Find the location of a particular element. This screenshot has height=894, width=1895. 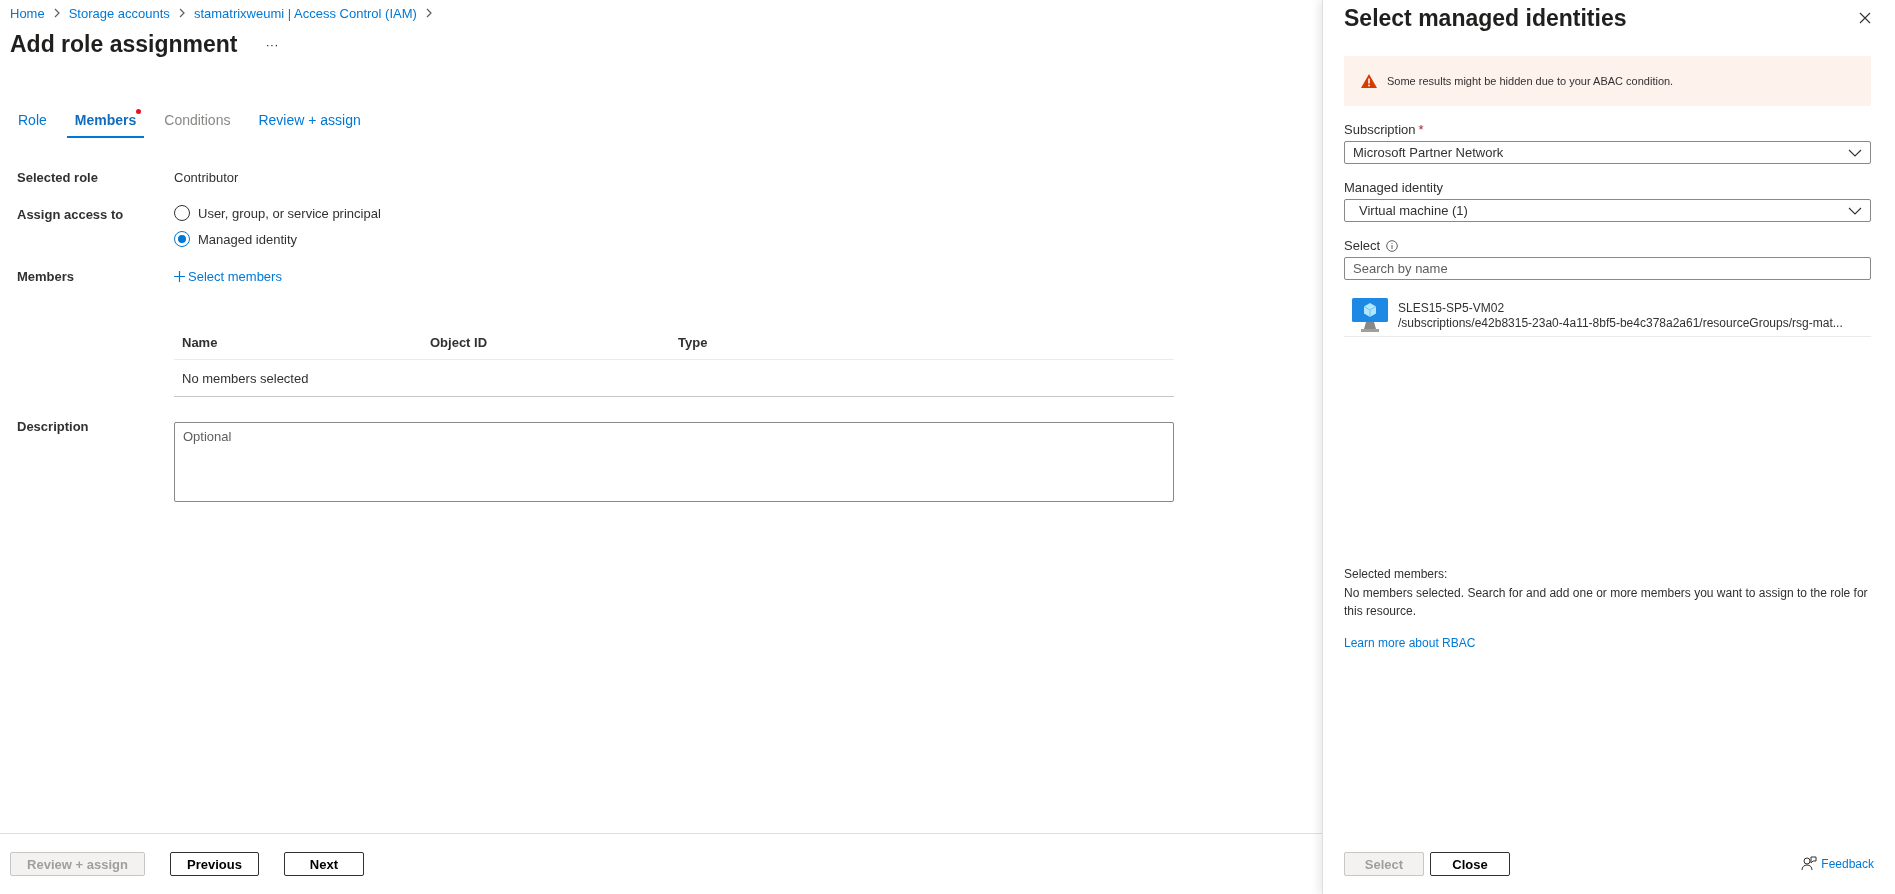

feedback-link: Feedback is located at coordinates (1837, 864).